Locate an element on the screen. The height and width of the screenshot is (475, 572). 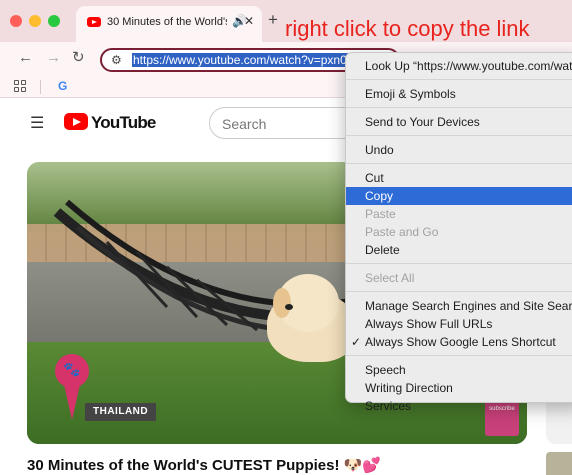
google-bookmark-icon: G is located at coordinates (62, 86).